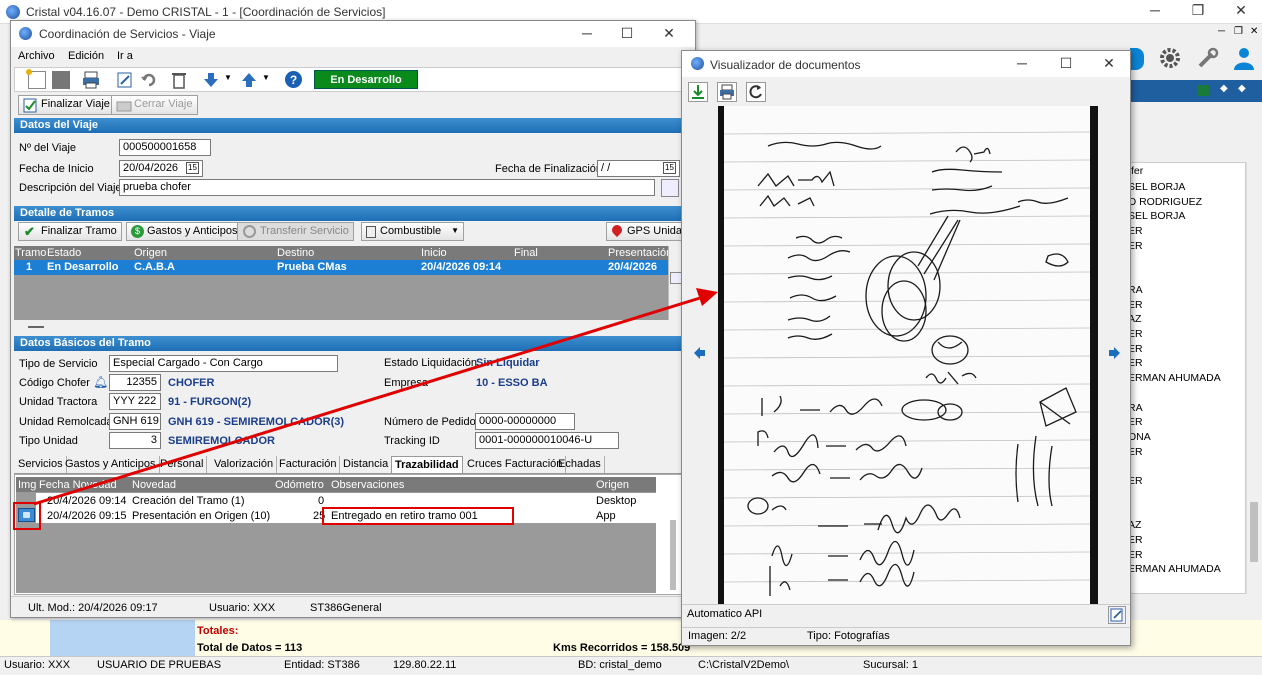  I want to click on cerrar-viaje-button: Cerrar Viaje, so click(154, 105).